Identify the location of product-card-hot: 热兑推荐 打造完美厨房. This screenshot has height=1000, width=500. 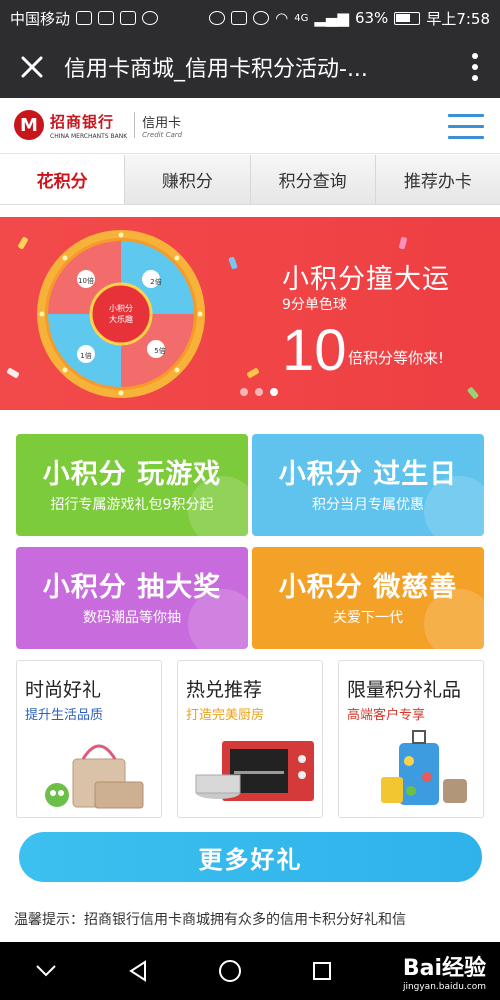
(250, 739).